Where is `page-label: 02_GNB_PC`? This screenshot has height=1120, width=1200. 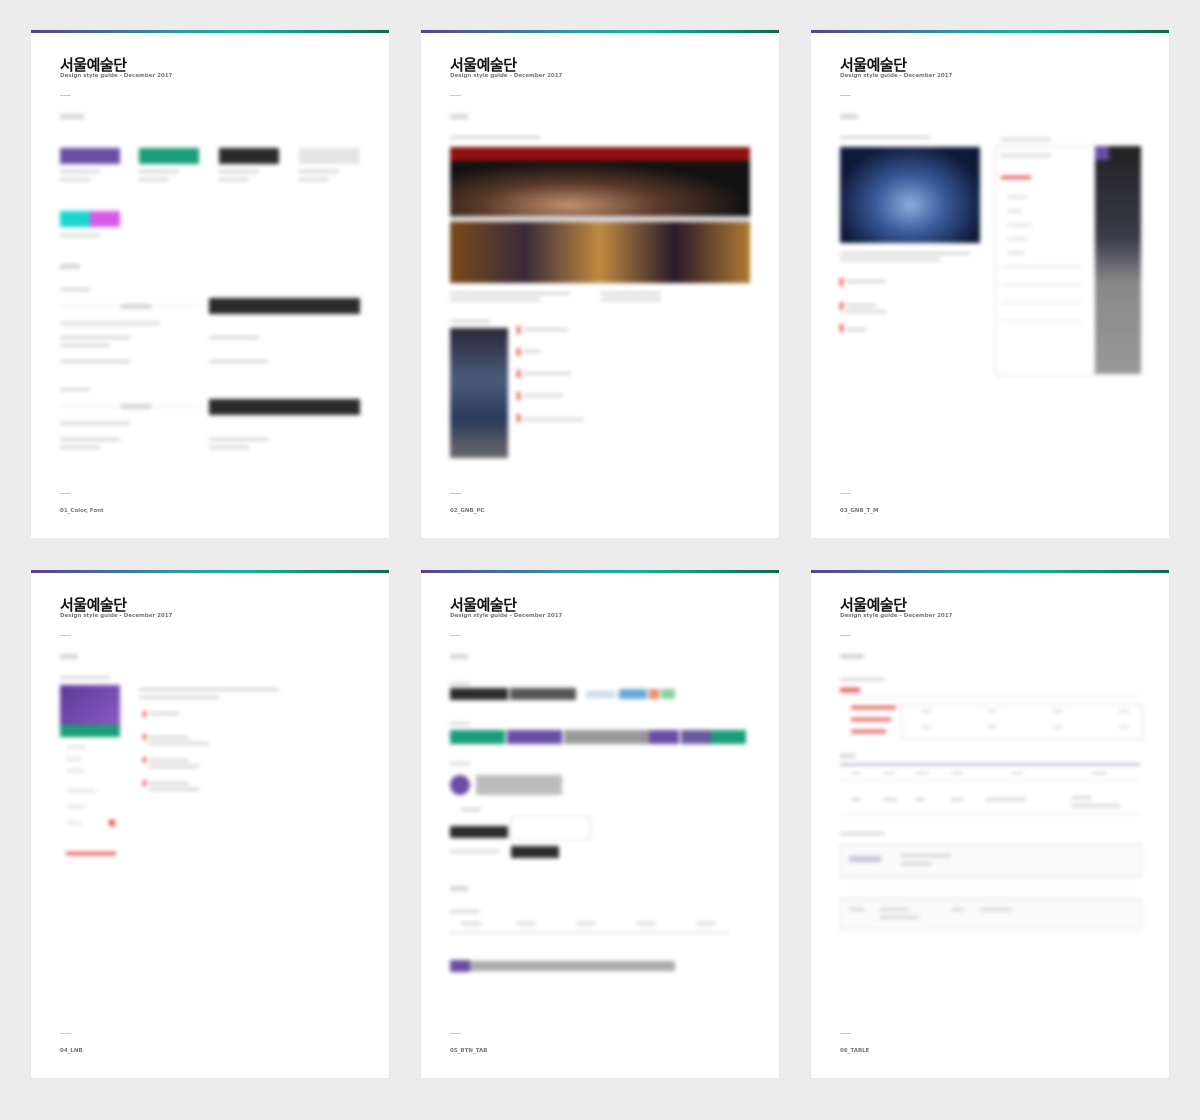
page-label: 02_GNB_PC is located at coordinates (467, 511).